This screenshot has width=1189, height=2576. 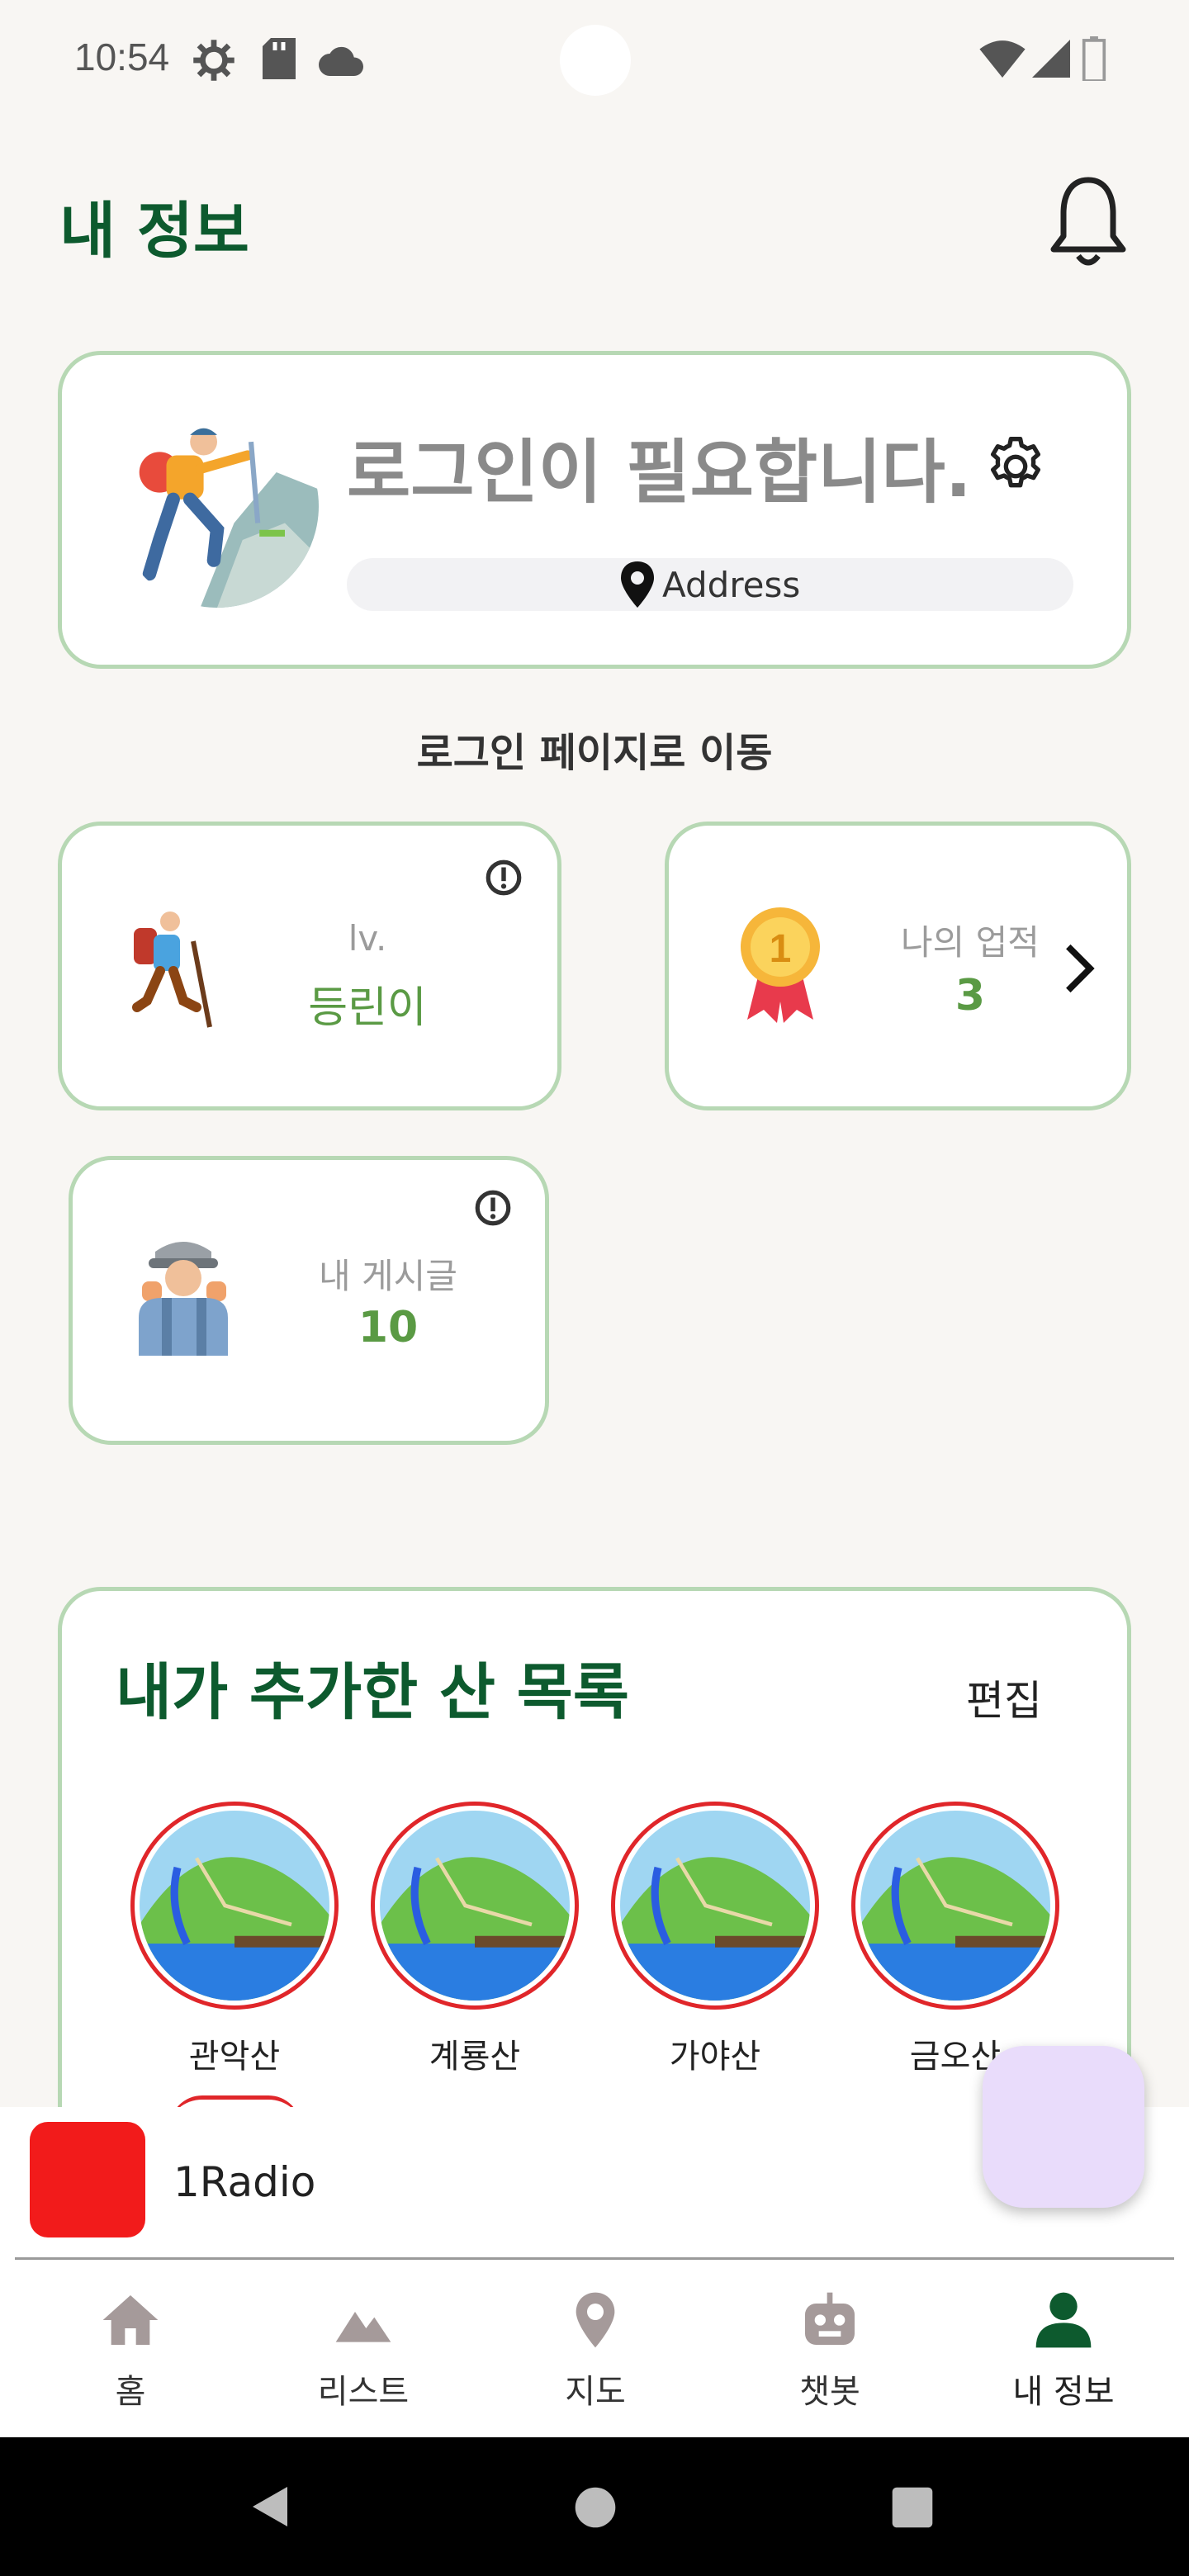 I want to click on nav-label: 홈, so click(x=130, y=2392).